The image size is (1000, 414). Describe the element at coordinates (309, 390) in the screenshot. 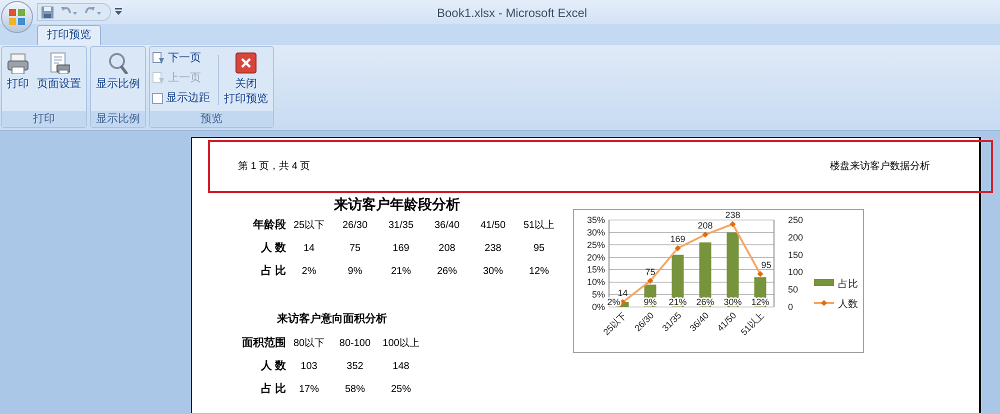

I see `table-cell-text: 17%` at that location.